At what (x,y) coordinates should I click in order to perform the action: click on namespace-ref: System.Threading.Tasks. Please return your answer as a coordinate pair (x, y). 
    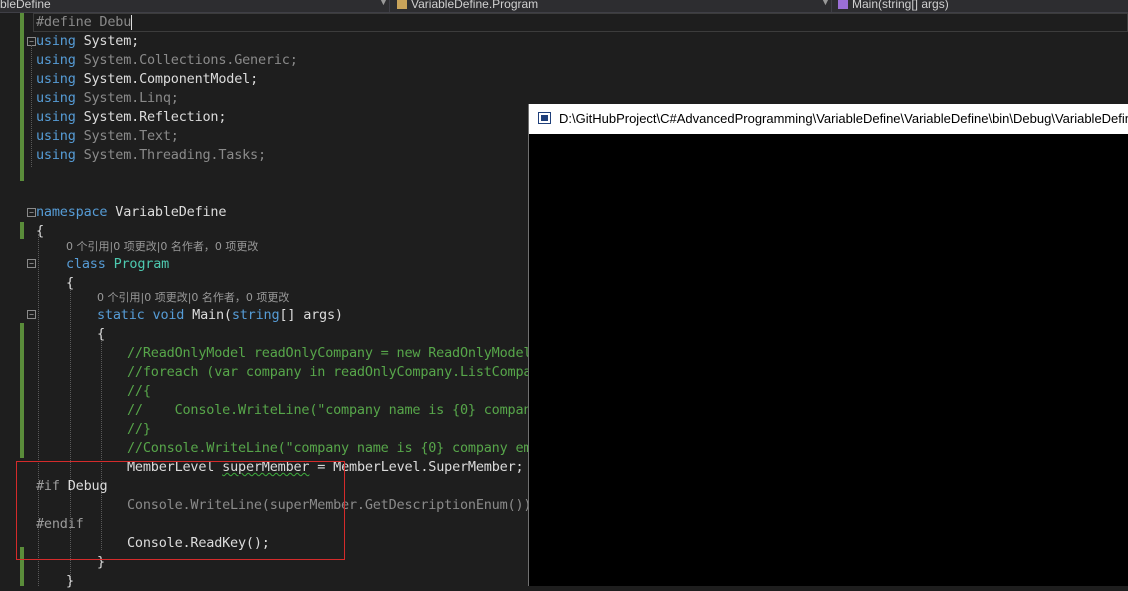
    Looking at the image, I should click on (171, 155).